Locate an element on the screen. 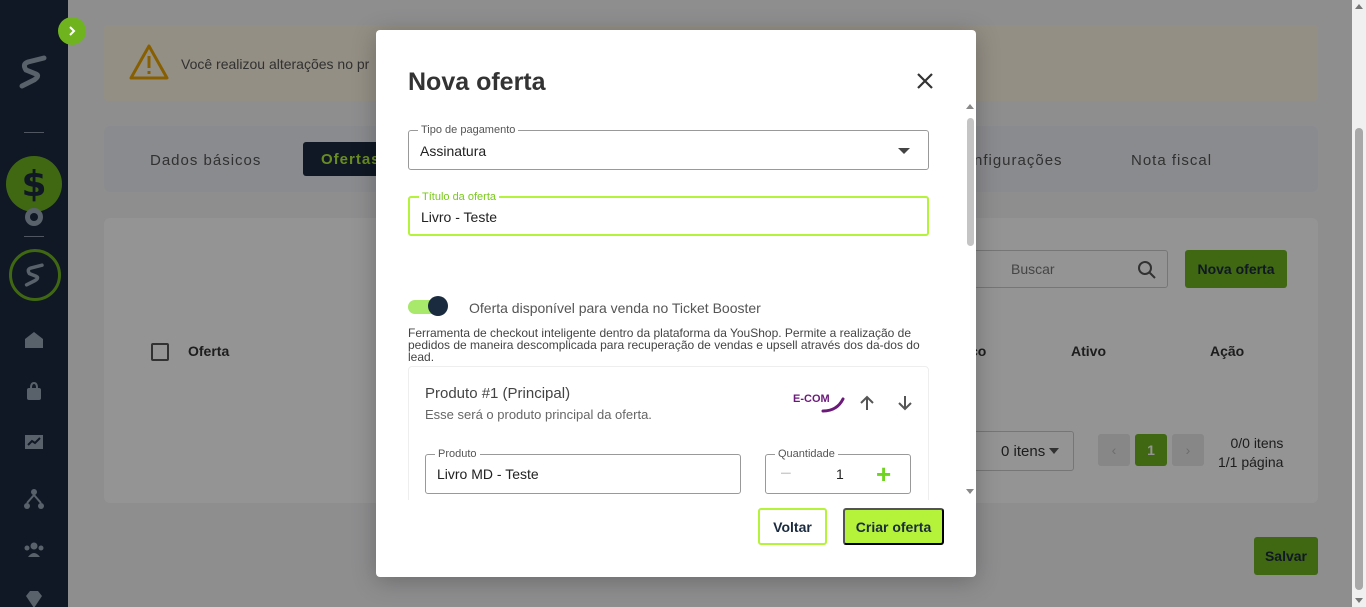 The height and width of the screenshot is (607, 1366). modal-title: Nova oferta is located at coordinates (477, 82).